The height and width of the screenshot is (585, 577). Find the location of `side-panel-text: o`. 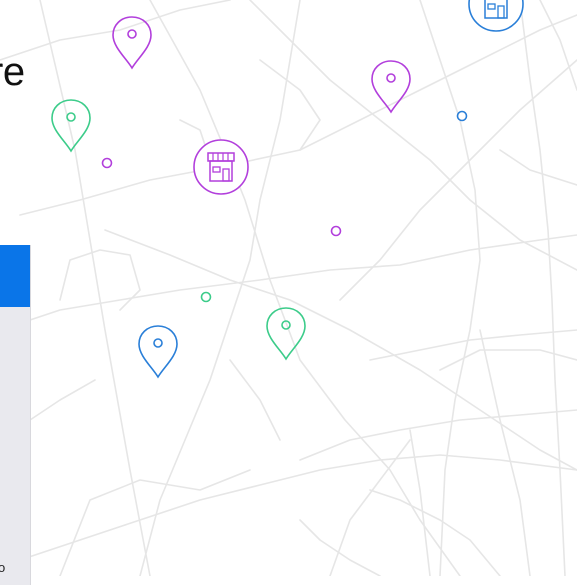

side-panel-text: o is located at coordinates (3, 567).